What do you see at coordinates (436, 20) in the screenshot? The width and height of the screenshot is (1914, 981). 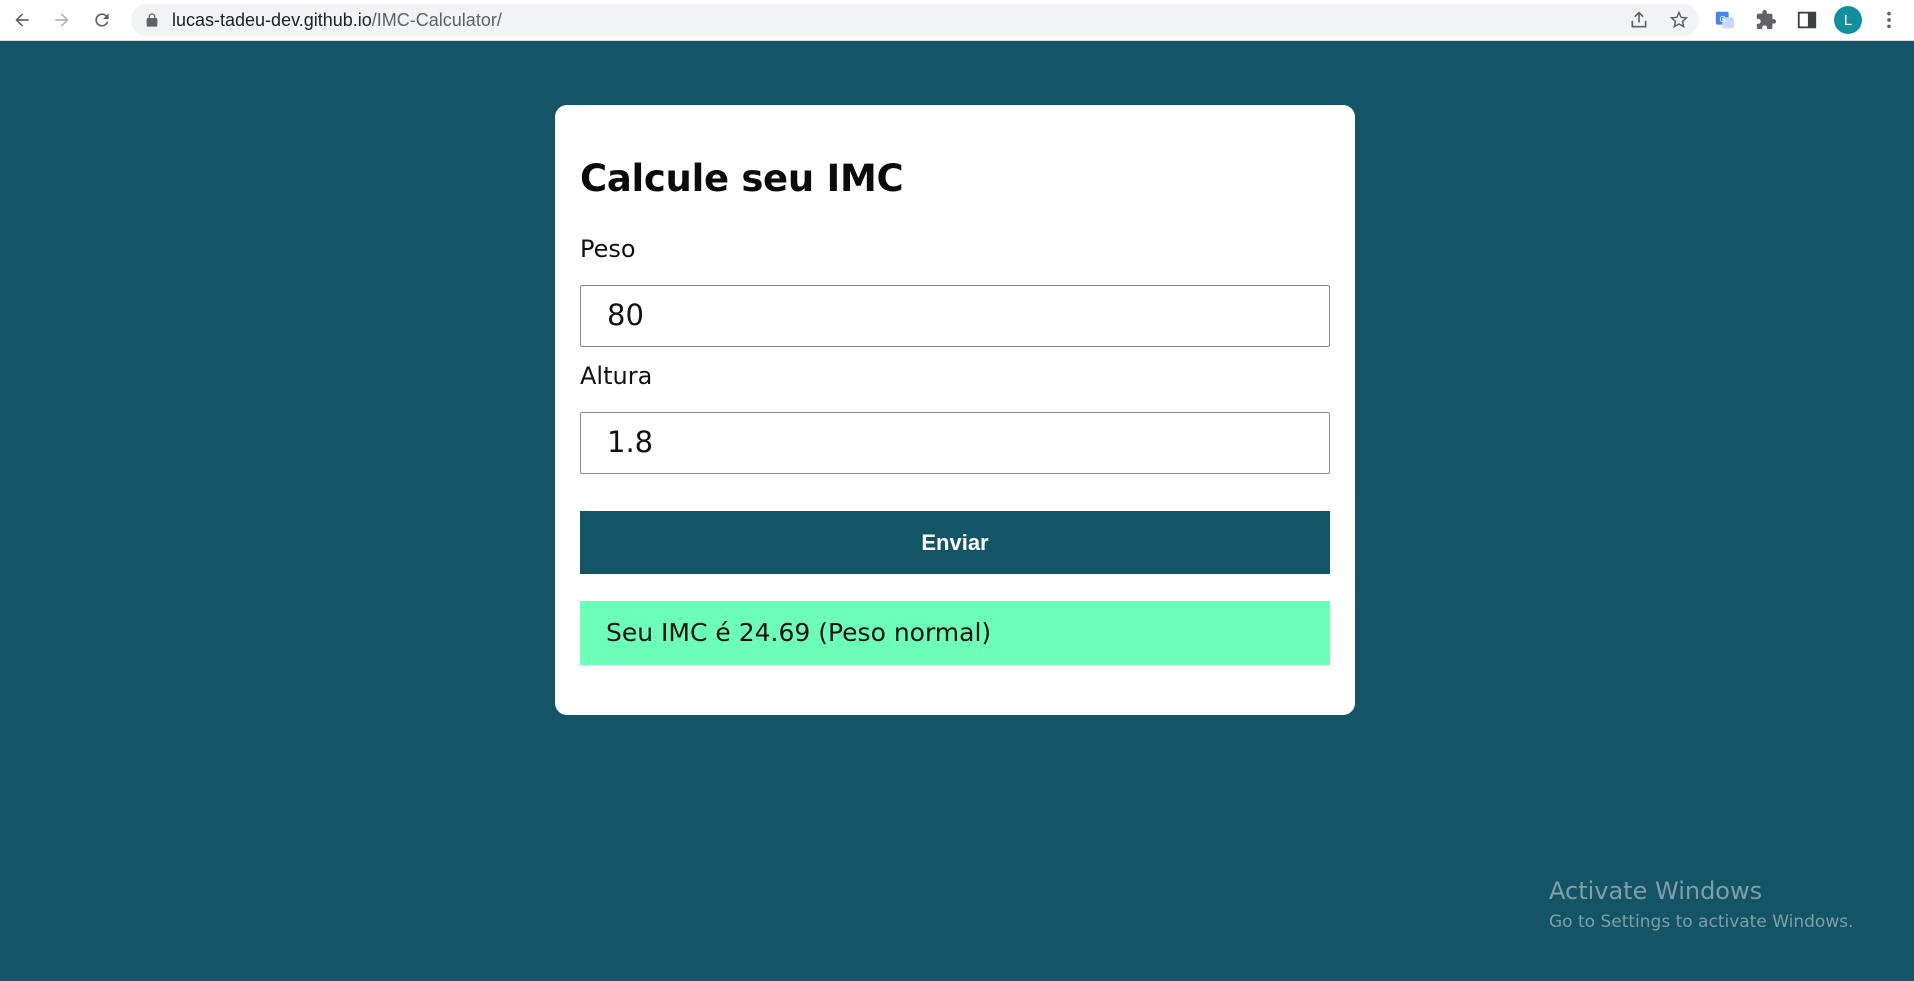 I see `url-path: /IMC-Calculator/` at bounding box center [436, 20].